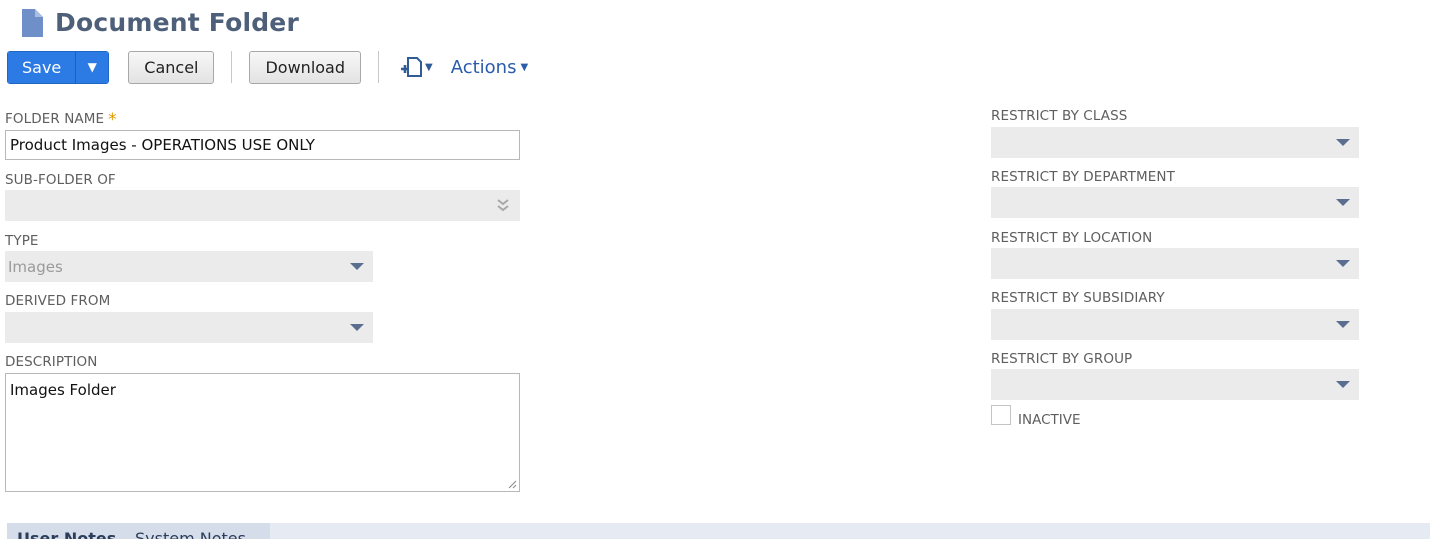 The image size is (1430, 539). What do you see at coordinates (177, 22) in the screenshot?
I see `page-title: Document Folder` at bounding box center [177, 22].